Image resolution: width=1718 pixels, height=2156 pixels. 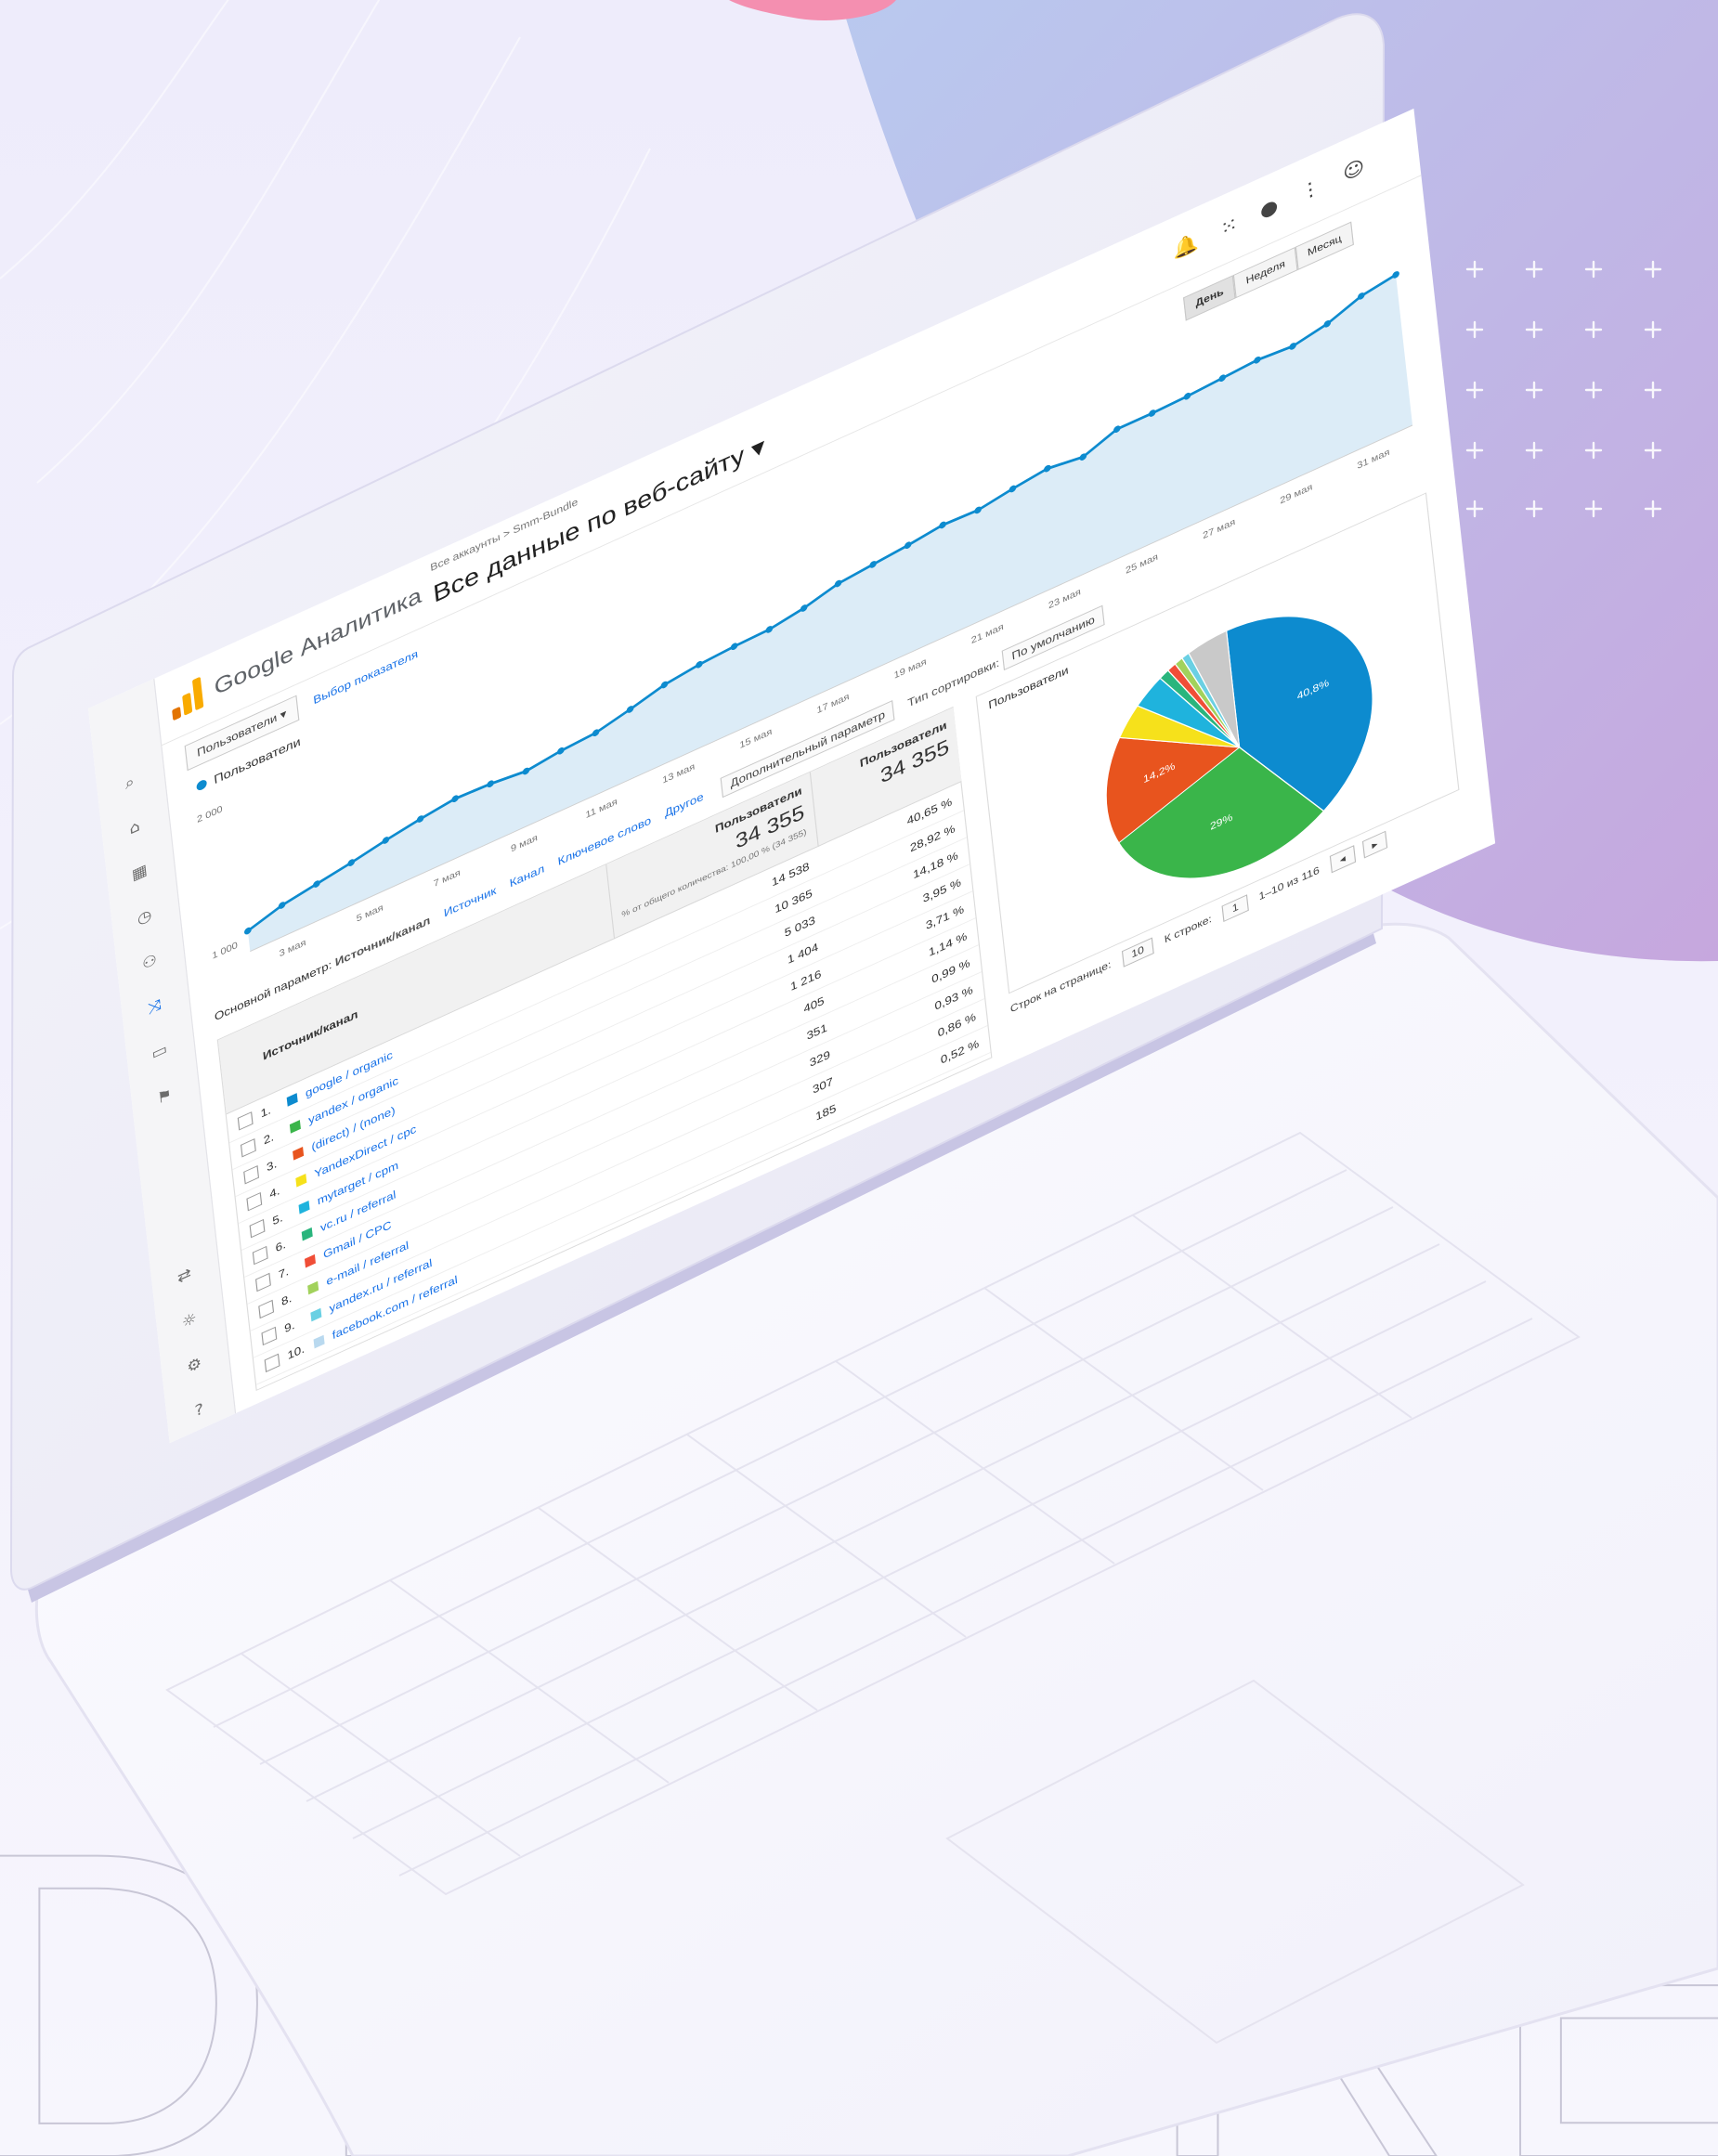 What do you see at coordinates (194, 1365) in the screenshot?
I see `admin-gear-icon: ⚙` at bounding box center [194, 1365].